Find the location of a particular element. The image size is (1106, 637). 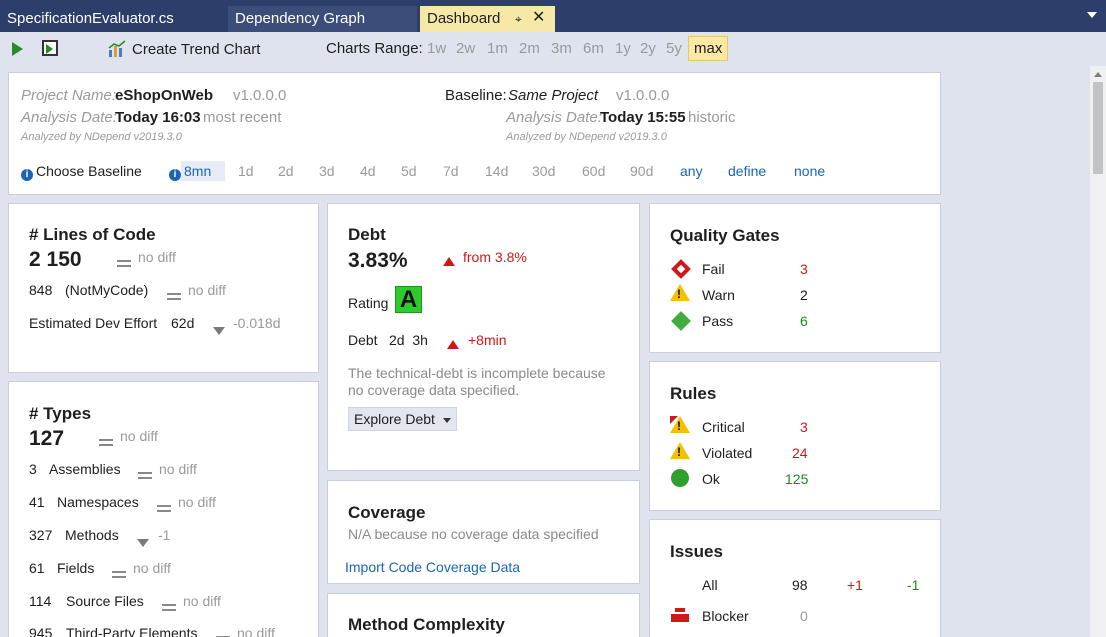

baseline-option-14d: 14d is located at coordinates (496, 171).